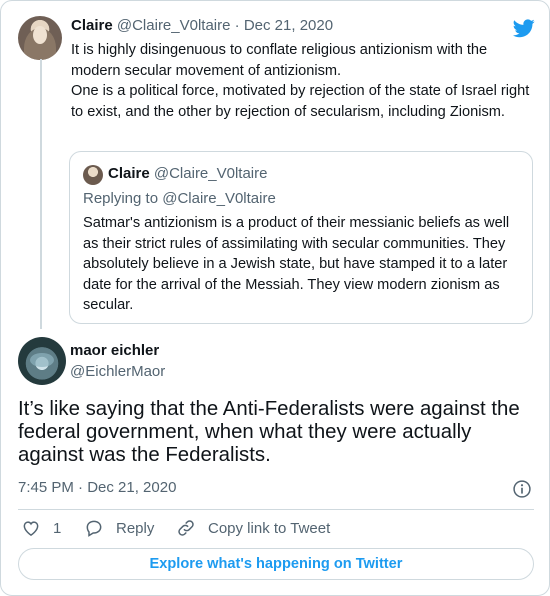 This screenshot has width=550, height=596. Describe the element at coordinates (41, 194) in the screenshot. I see `thread-connector-line` at that location.